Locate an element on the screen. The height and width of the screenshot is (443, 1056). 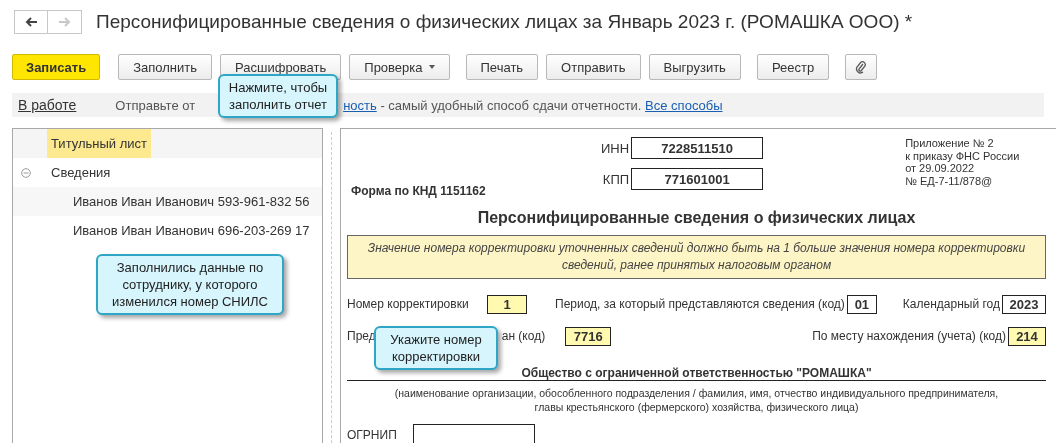
caption-text: (наименование организации, обособленного подразделения / фамилия, имя, отчество индивидуального предпринимателя, is located at coordinates (696, 393).